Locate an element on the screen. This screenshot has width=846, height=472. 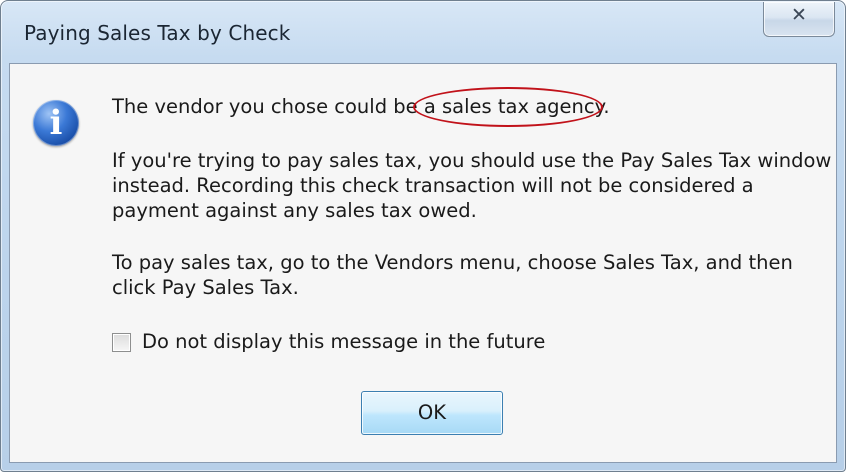
highlighted-phrase: a sales tax agency. is located at coordinates (511, 107).